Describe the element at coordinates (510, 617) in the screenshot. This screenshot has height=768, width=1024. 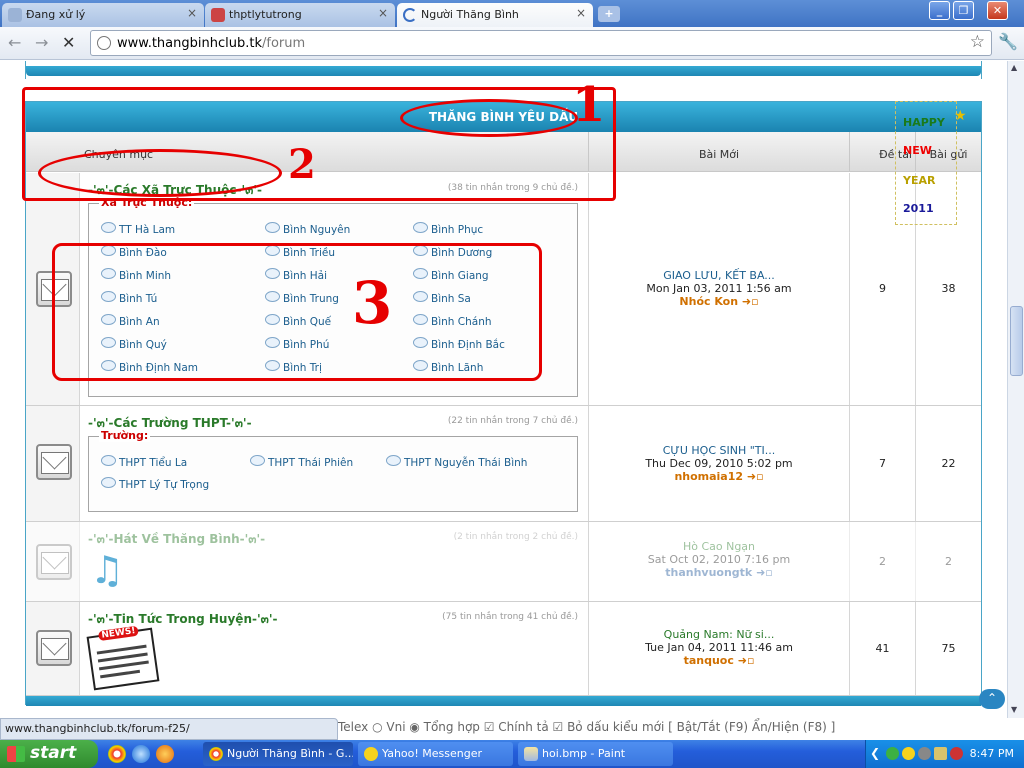
I see `forum-stats: (75 tin nhắn trong 41 chủ đề.)` at that location.